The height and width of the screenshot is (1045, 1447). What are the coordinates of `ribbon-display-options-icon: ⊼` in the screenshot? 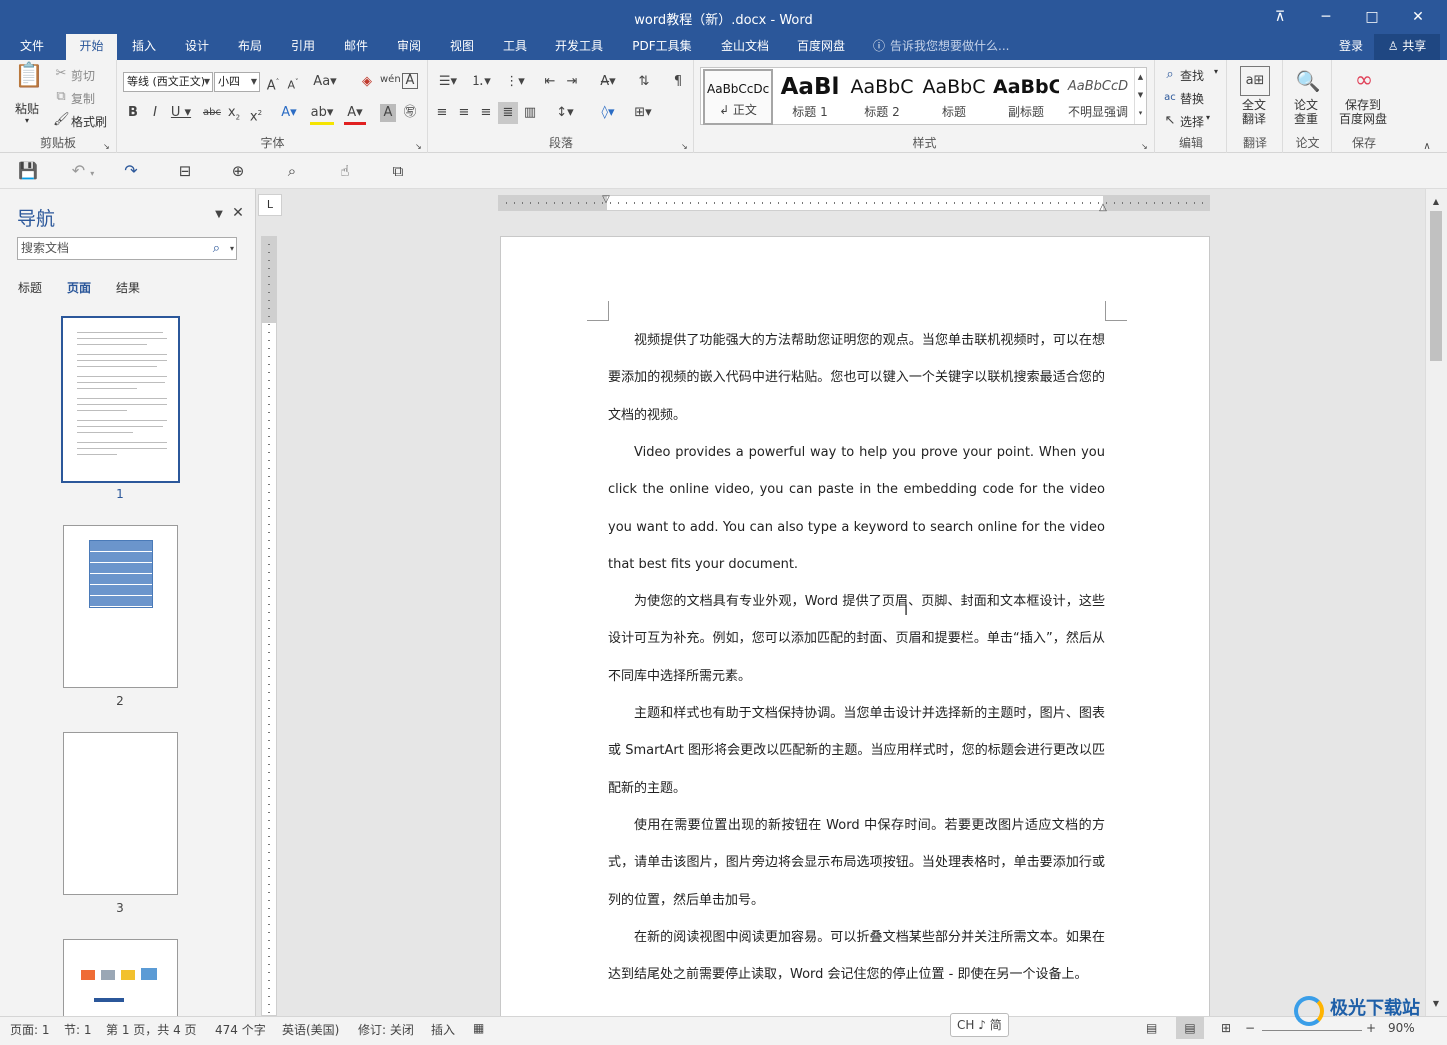 It's located at (1280, 17).